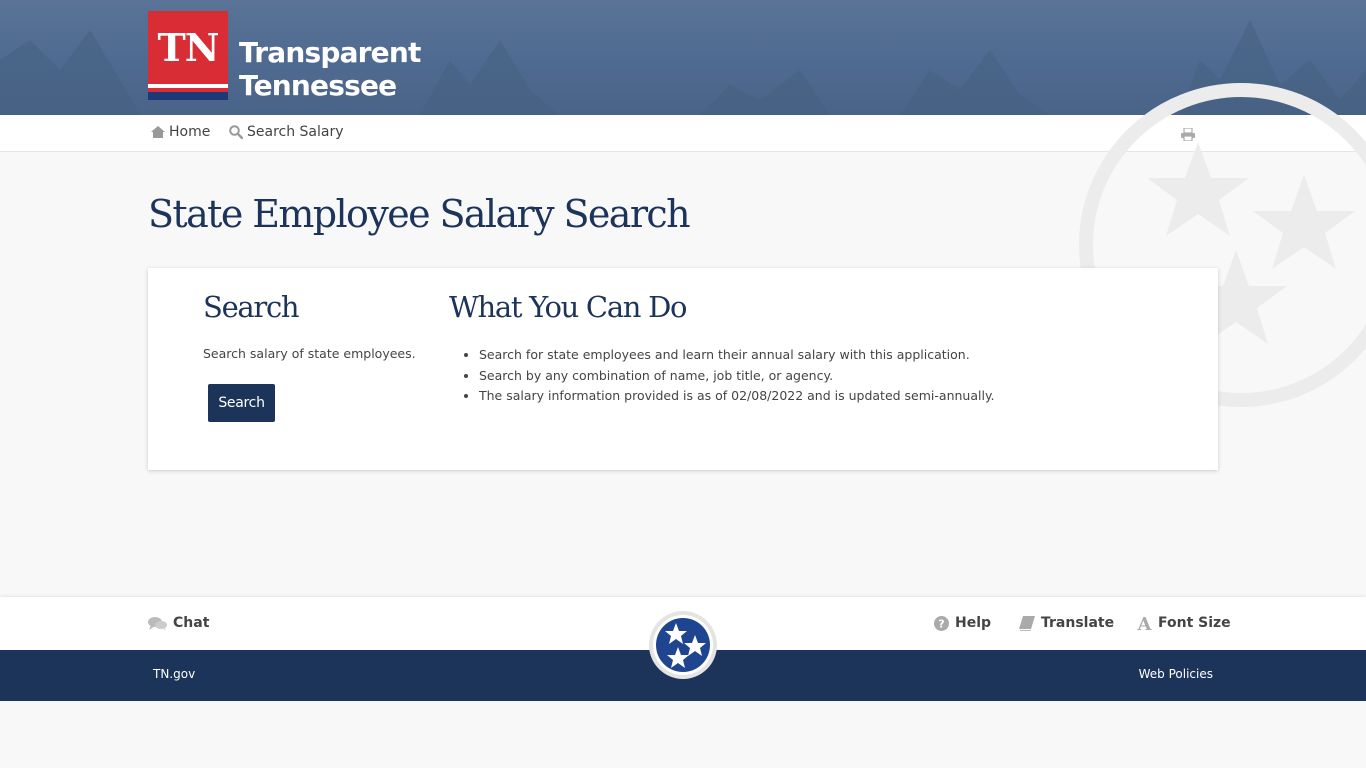 Image resolution: width=1366 pixels, height=768 pixels. What do you see at coordinates (309, 353) in the screenshot?
I see `search-description: Search salary of state employees.` at bounding box center [309, 353].